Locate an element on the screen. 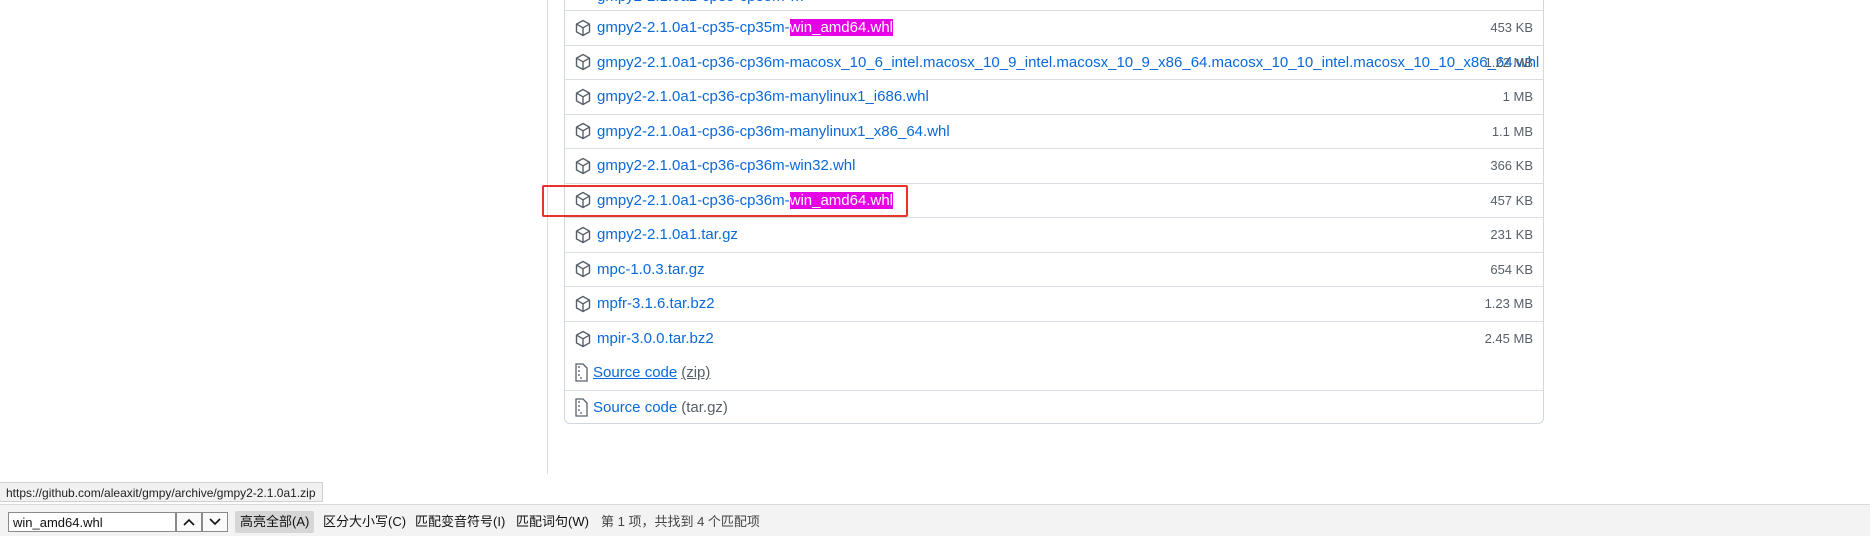  asset-row: mpc-1.0.3.tar.gz 654 KB is located at coordinates (1054, 270).